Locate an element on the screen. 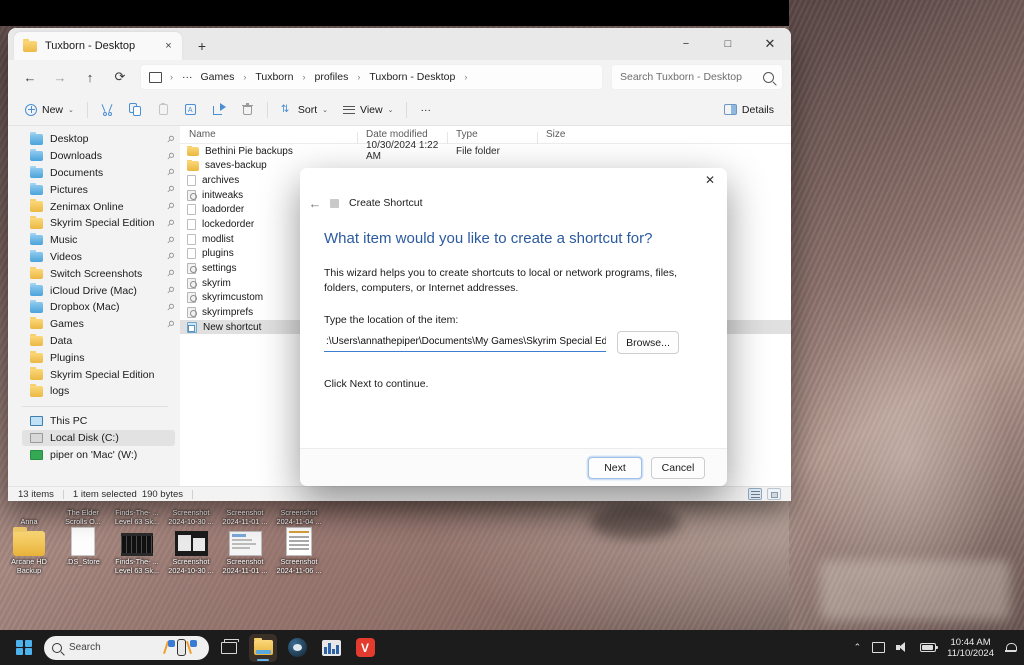 The width and height of the screenshot is (1024, 665). sidebar-item-videos: Videos ⚲ is located at coordinates (94, 257).